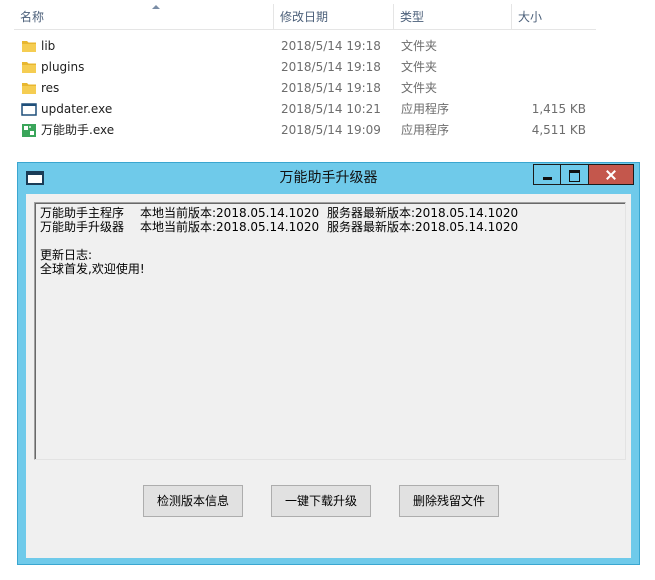 The height and width of the screenshot is (580, 655). What do you see at coordinates (29, 130) in the screenshot?
I see `green-app-icon` at bounding box center [29, 130].